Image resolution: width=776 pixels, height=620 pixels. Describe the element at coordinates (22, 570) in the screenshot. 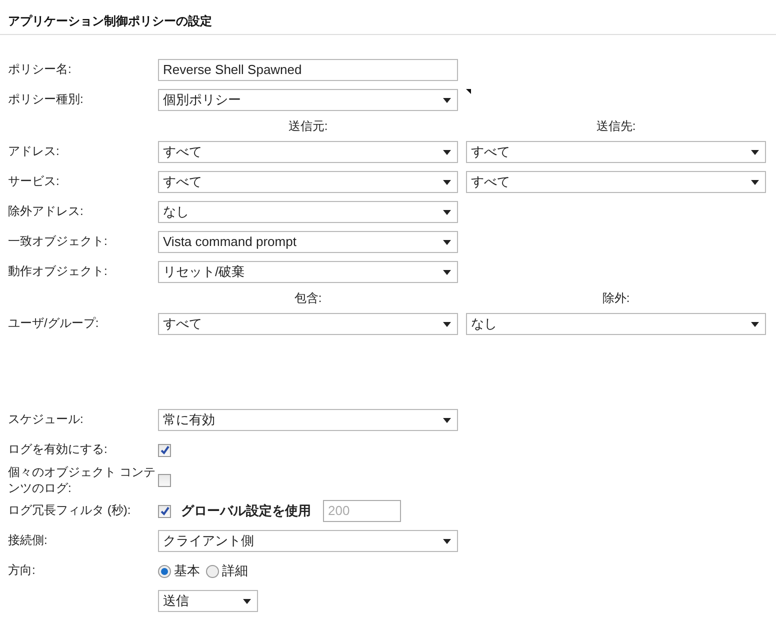

I see `field-label: 方向:` at that location.